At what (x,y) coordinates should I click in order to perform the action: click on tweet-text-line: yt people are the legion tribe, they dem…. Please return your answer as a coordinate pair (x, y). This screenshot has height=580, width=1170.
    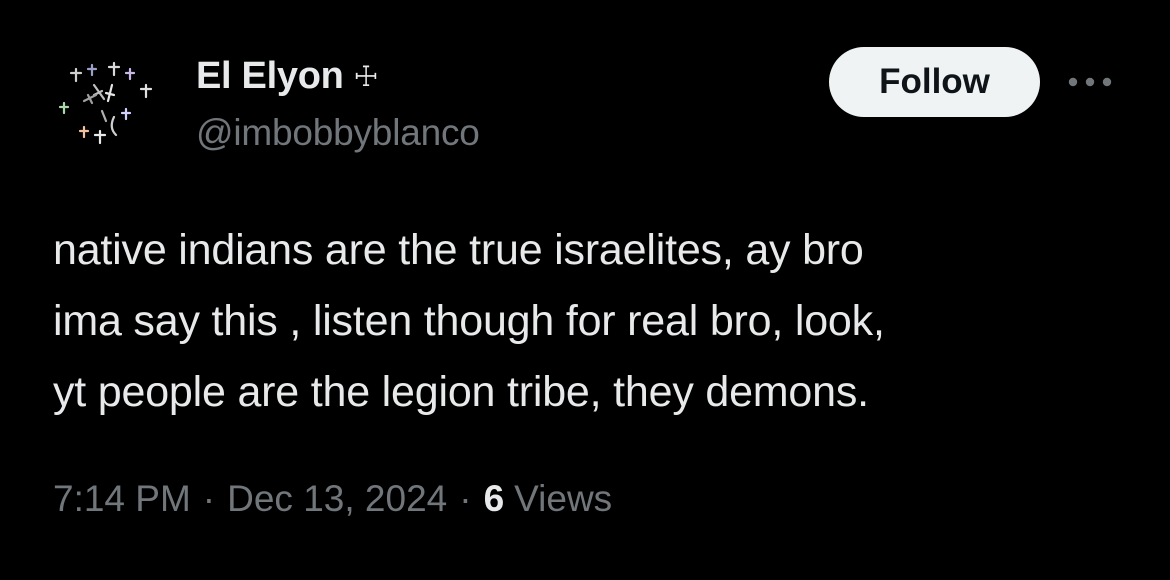
    Looking at the image, I should click on (461, 392).